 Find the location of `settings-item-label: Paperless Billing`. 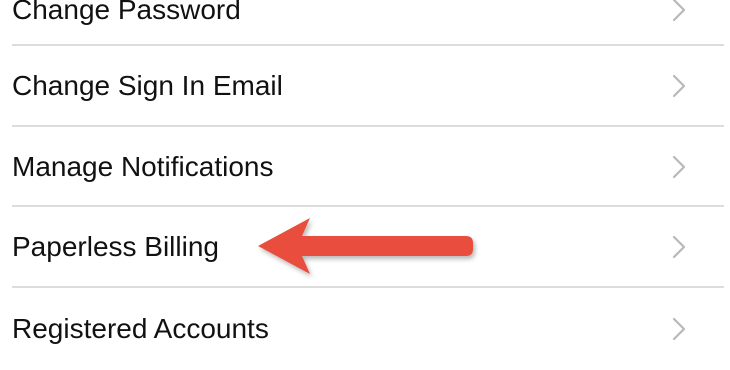

settings-item-label: Paperless Billing is located at coordinates (115, 246).